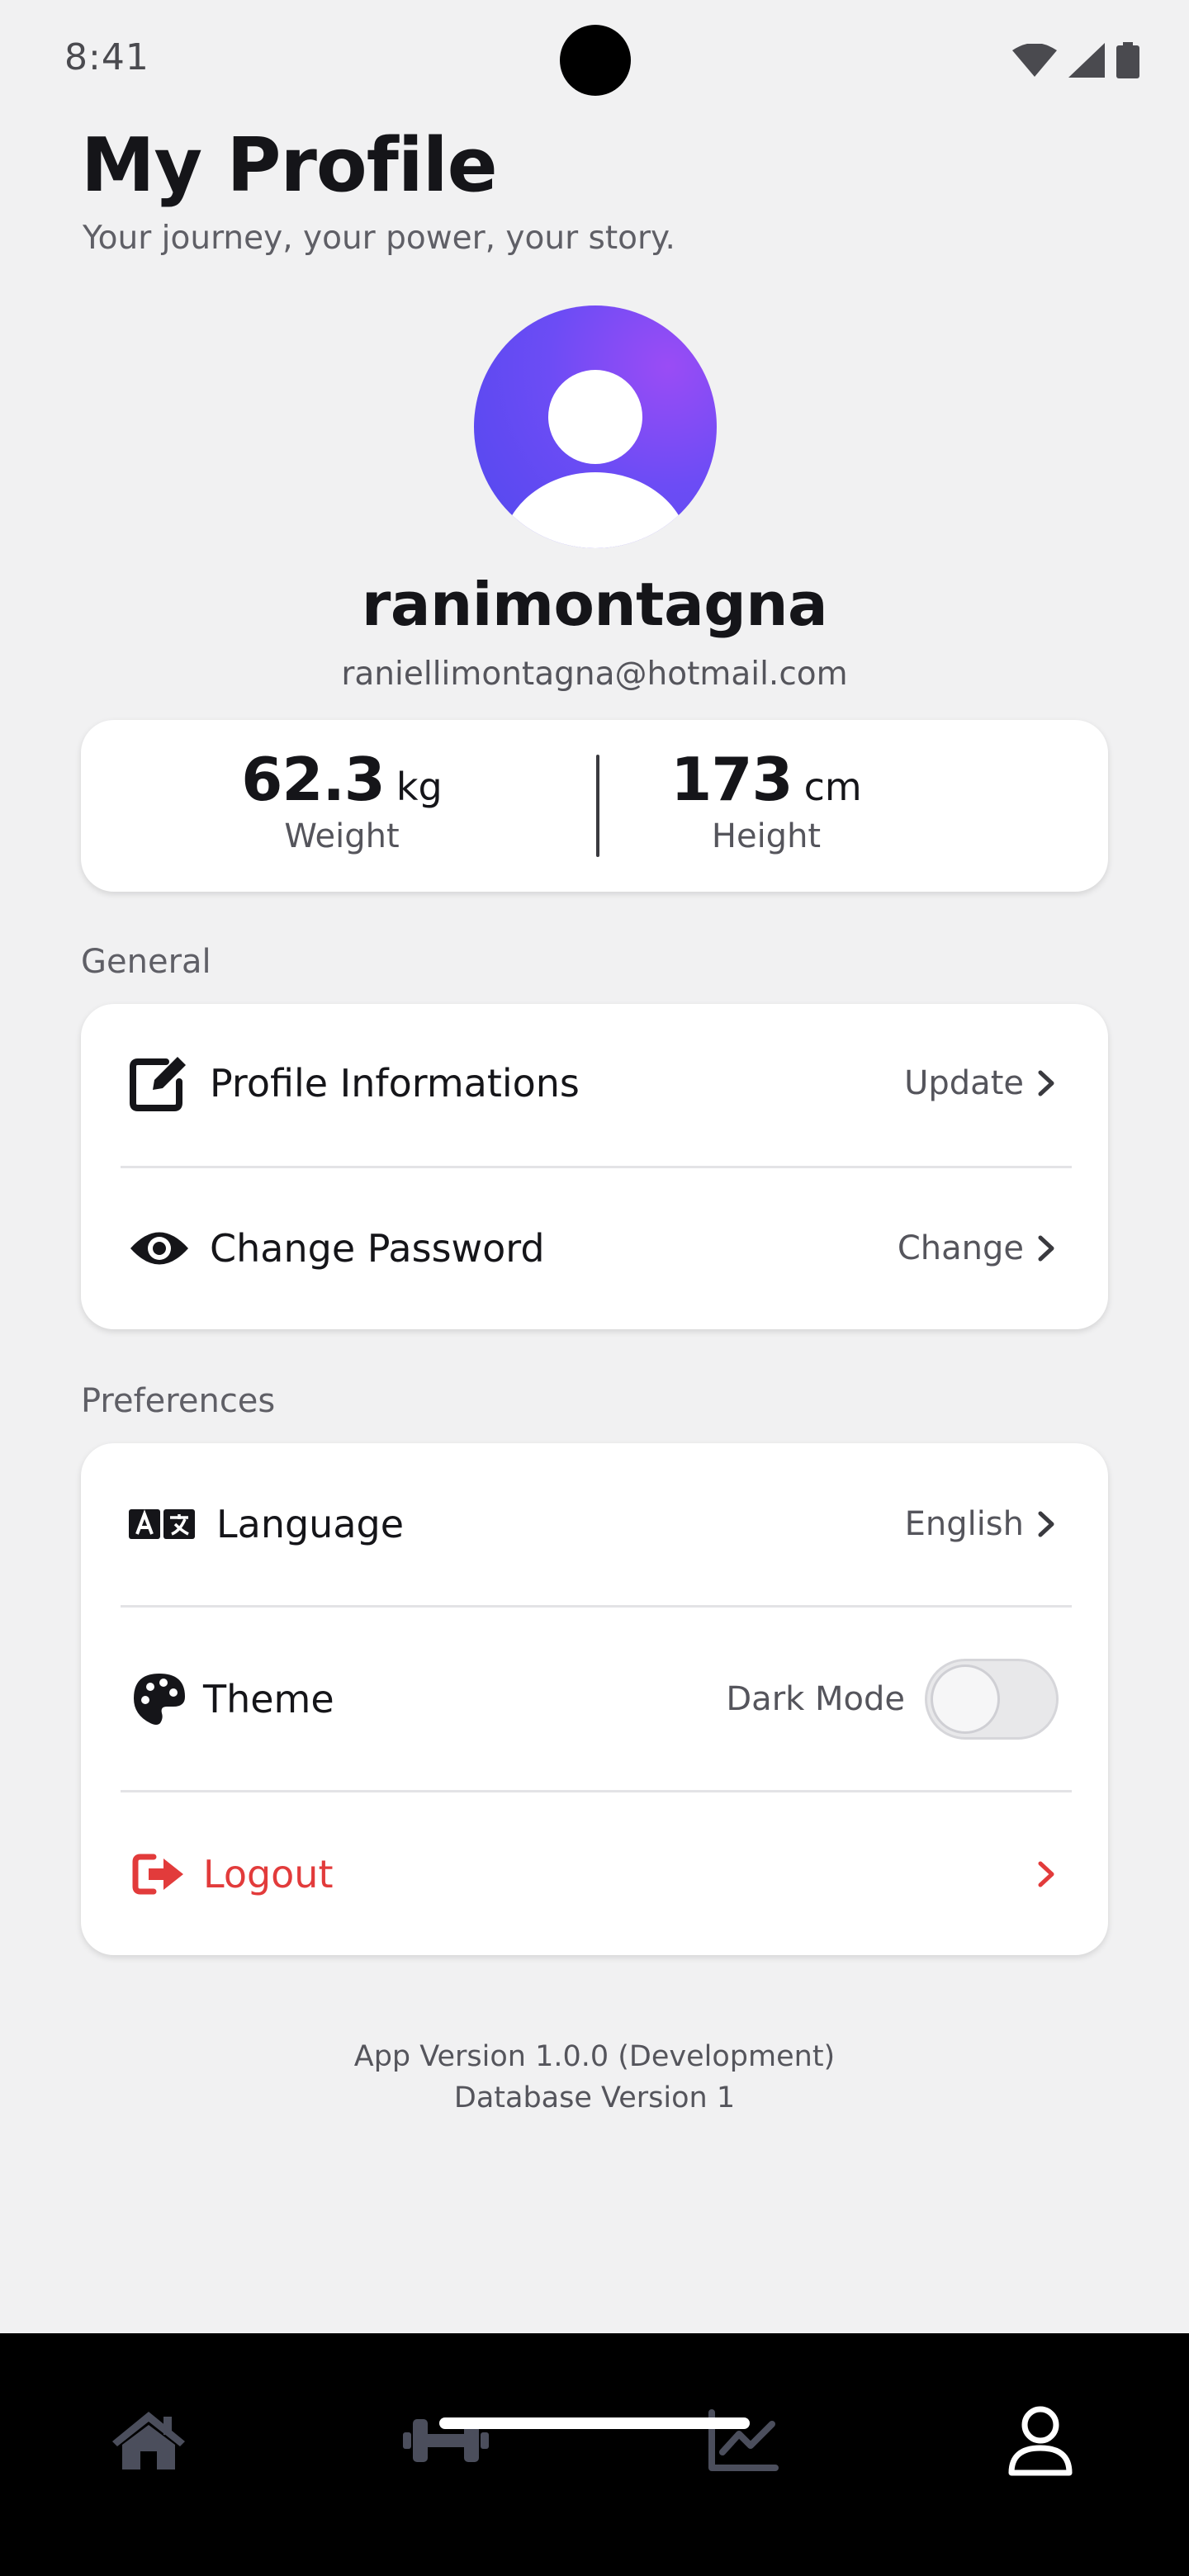 Image resolution: width=1189 pixels, height=2576 pixels. I want to click on username: ranimontagna, so click(594, 604).